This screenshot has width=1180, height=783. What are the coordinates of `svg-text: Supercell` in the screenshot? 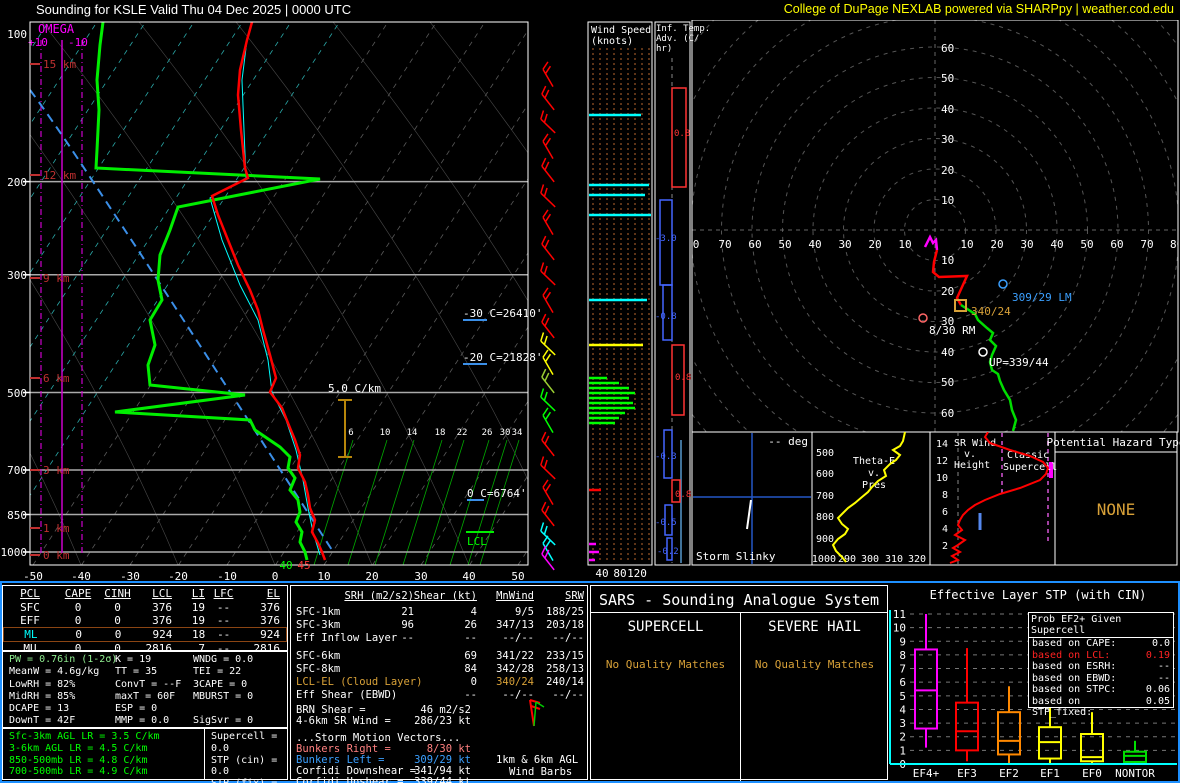 It's located at (1030, 467).